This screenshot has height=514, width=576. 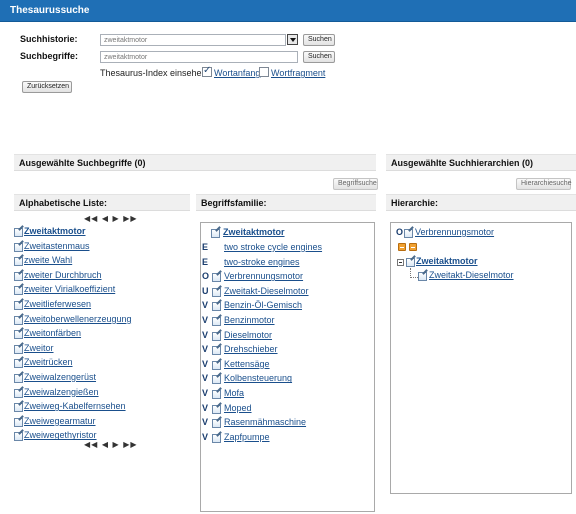 What do you see at coordinates (57, 304) in the screenshot?
I see `alpha-list-item: Zweitlieferwesen` at bounding box center [57, 304].